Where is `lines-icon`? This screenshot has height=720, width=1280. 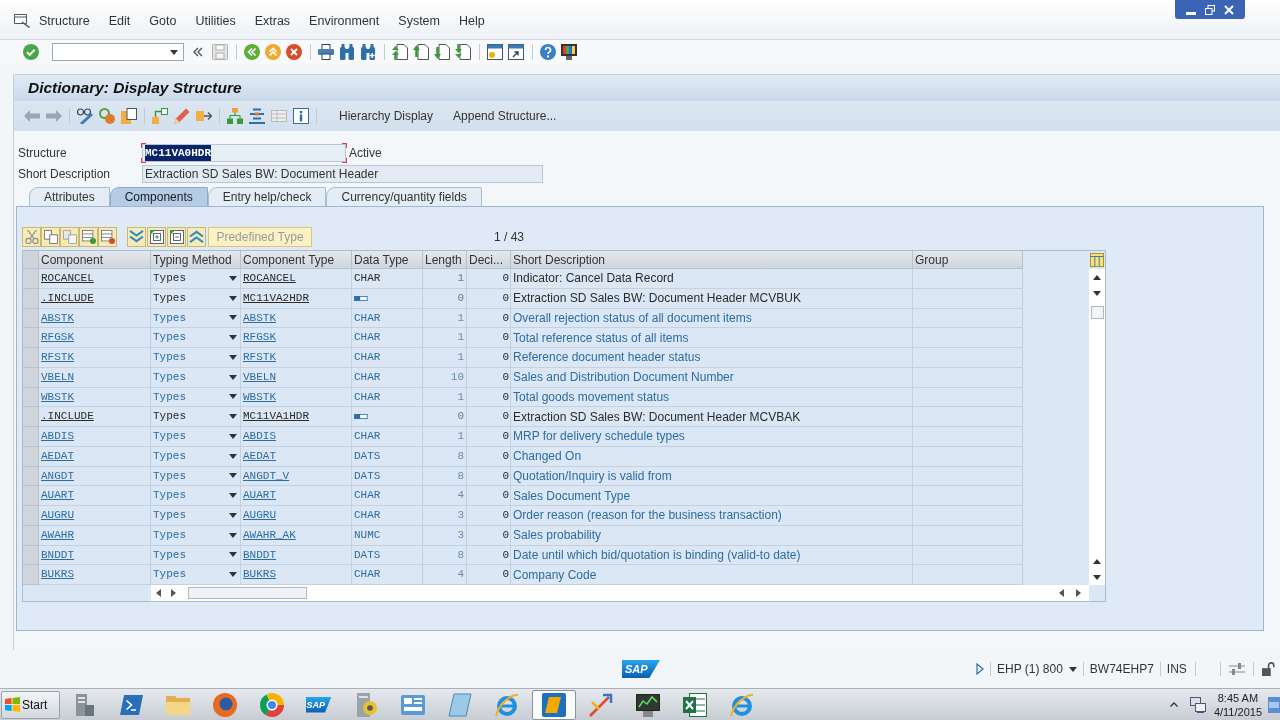 lines-icon is located at coordinates (257, 116).